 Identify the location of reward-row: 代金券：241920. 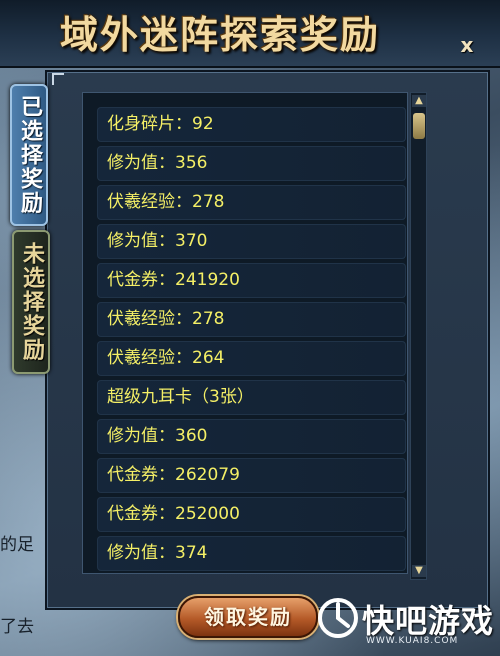
(251, 280).